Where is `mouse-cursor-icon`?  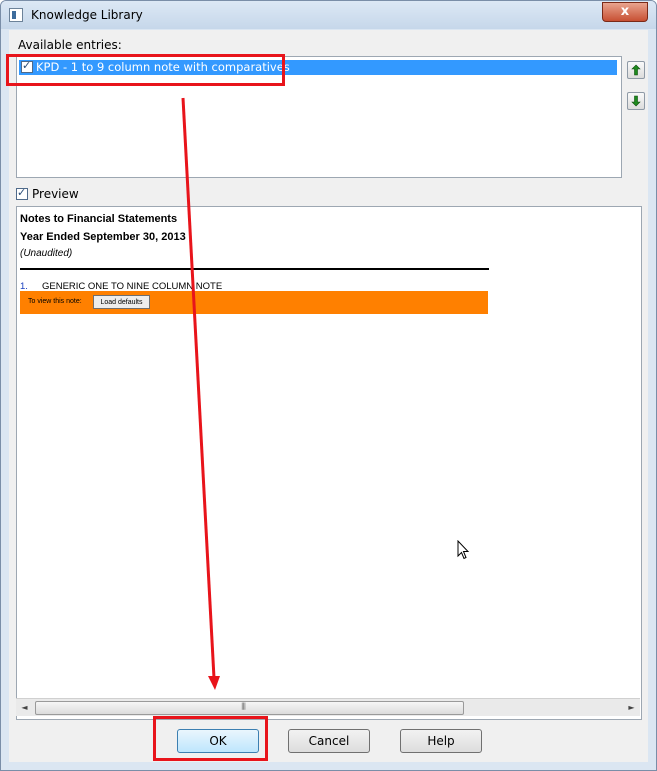 mouse-cursor-icon is located at coordinates (463, 550).